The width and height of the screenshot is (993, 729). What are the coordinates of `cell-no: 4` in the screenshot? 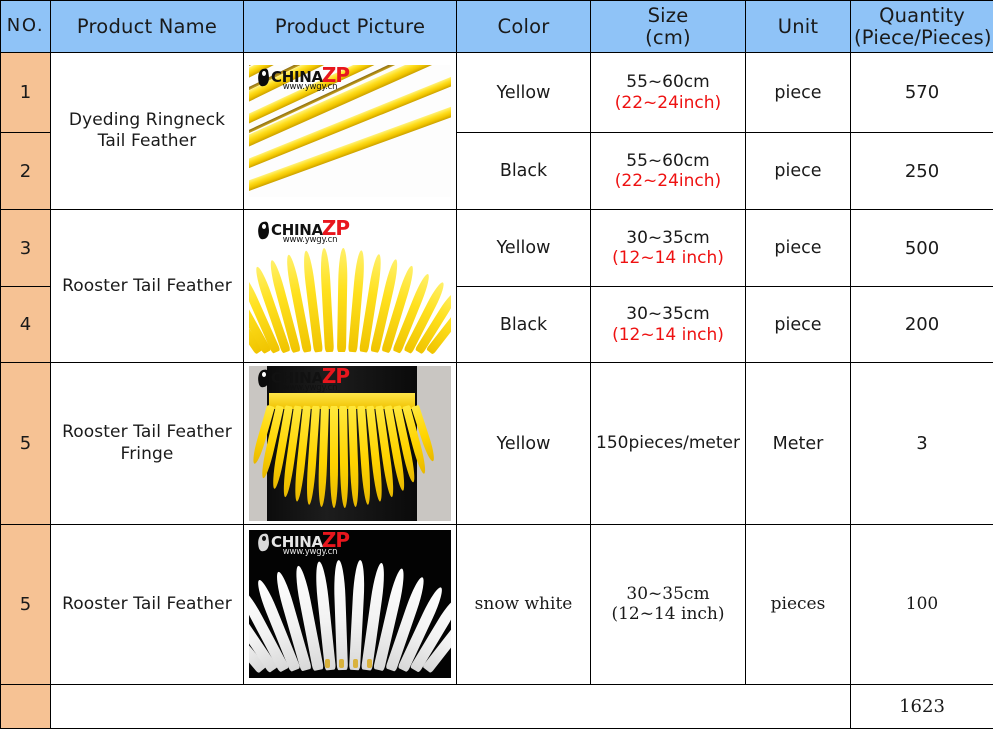 It's located at (25, 325).